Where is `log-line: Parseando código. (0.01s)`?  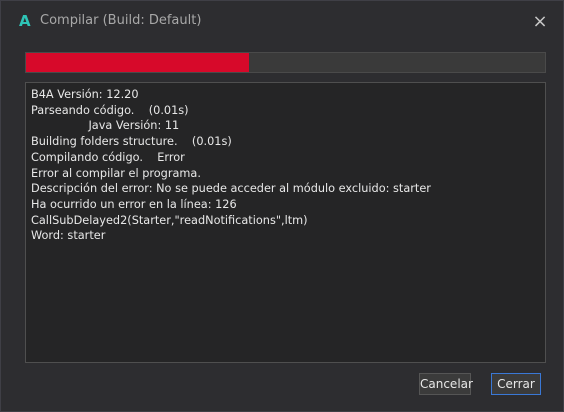
log-line: Parseando código. (0.01s) is located at coordinates (110, 110).